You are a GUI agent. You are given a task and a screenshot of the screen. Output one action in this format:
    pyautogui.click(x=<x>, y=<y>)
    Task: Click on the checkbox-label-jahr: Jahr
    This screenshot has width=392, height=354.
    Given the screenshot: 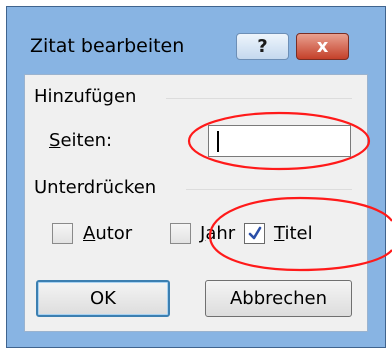 What is the action you would take?
    pyautogui.click(x=217, y=234)
    